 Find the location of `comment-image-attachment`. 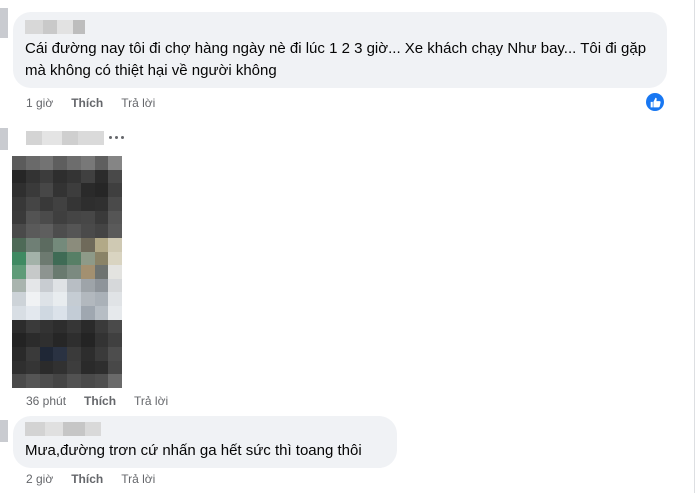

comment-image-attachment is located at coordinates (67, 272).